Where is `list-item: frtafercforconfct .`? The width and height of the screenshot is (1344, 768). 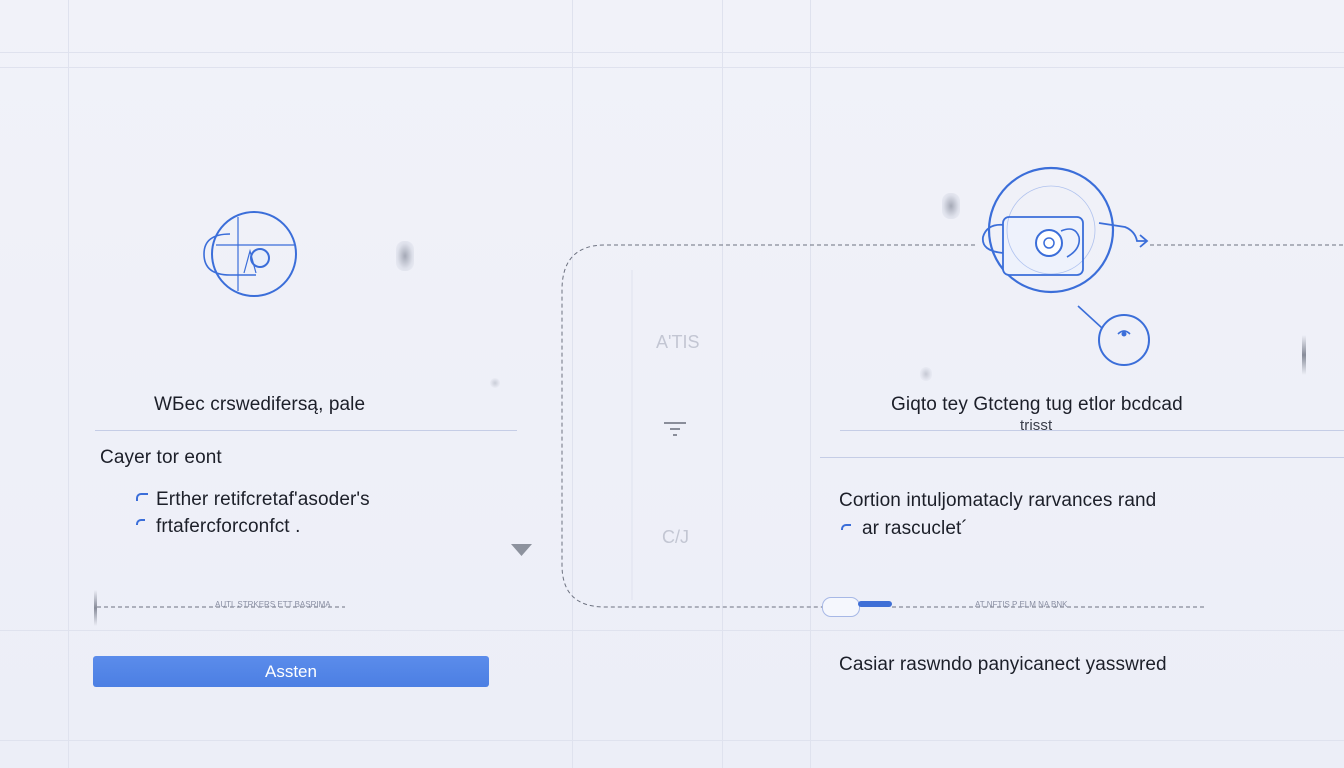 list-item: frtafercforconfct . is located at coordinates (228, 526).